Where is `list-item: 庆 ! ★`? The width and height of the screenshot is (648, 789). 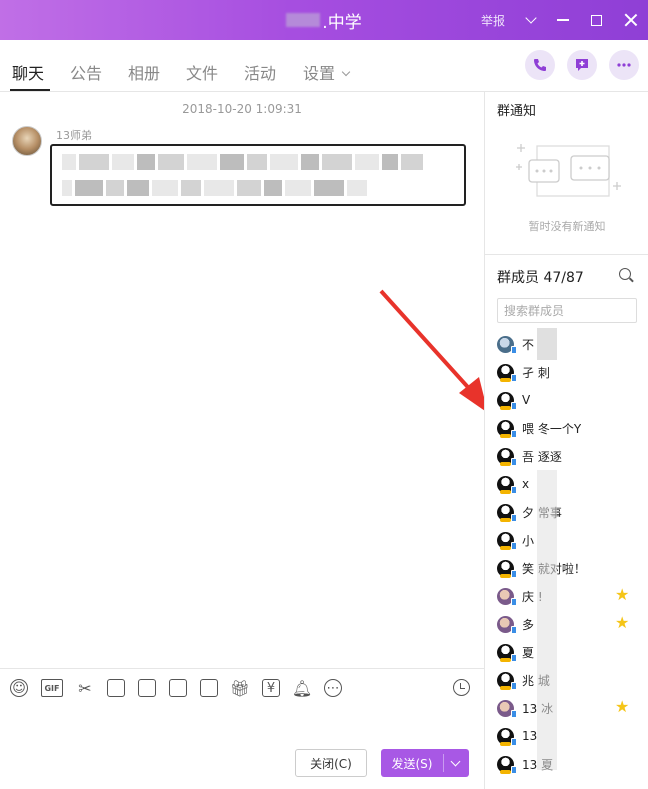 list-item: 庆 ! ★ is located at coordinates (572, 596).